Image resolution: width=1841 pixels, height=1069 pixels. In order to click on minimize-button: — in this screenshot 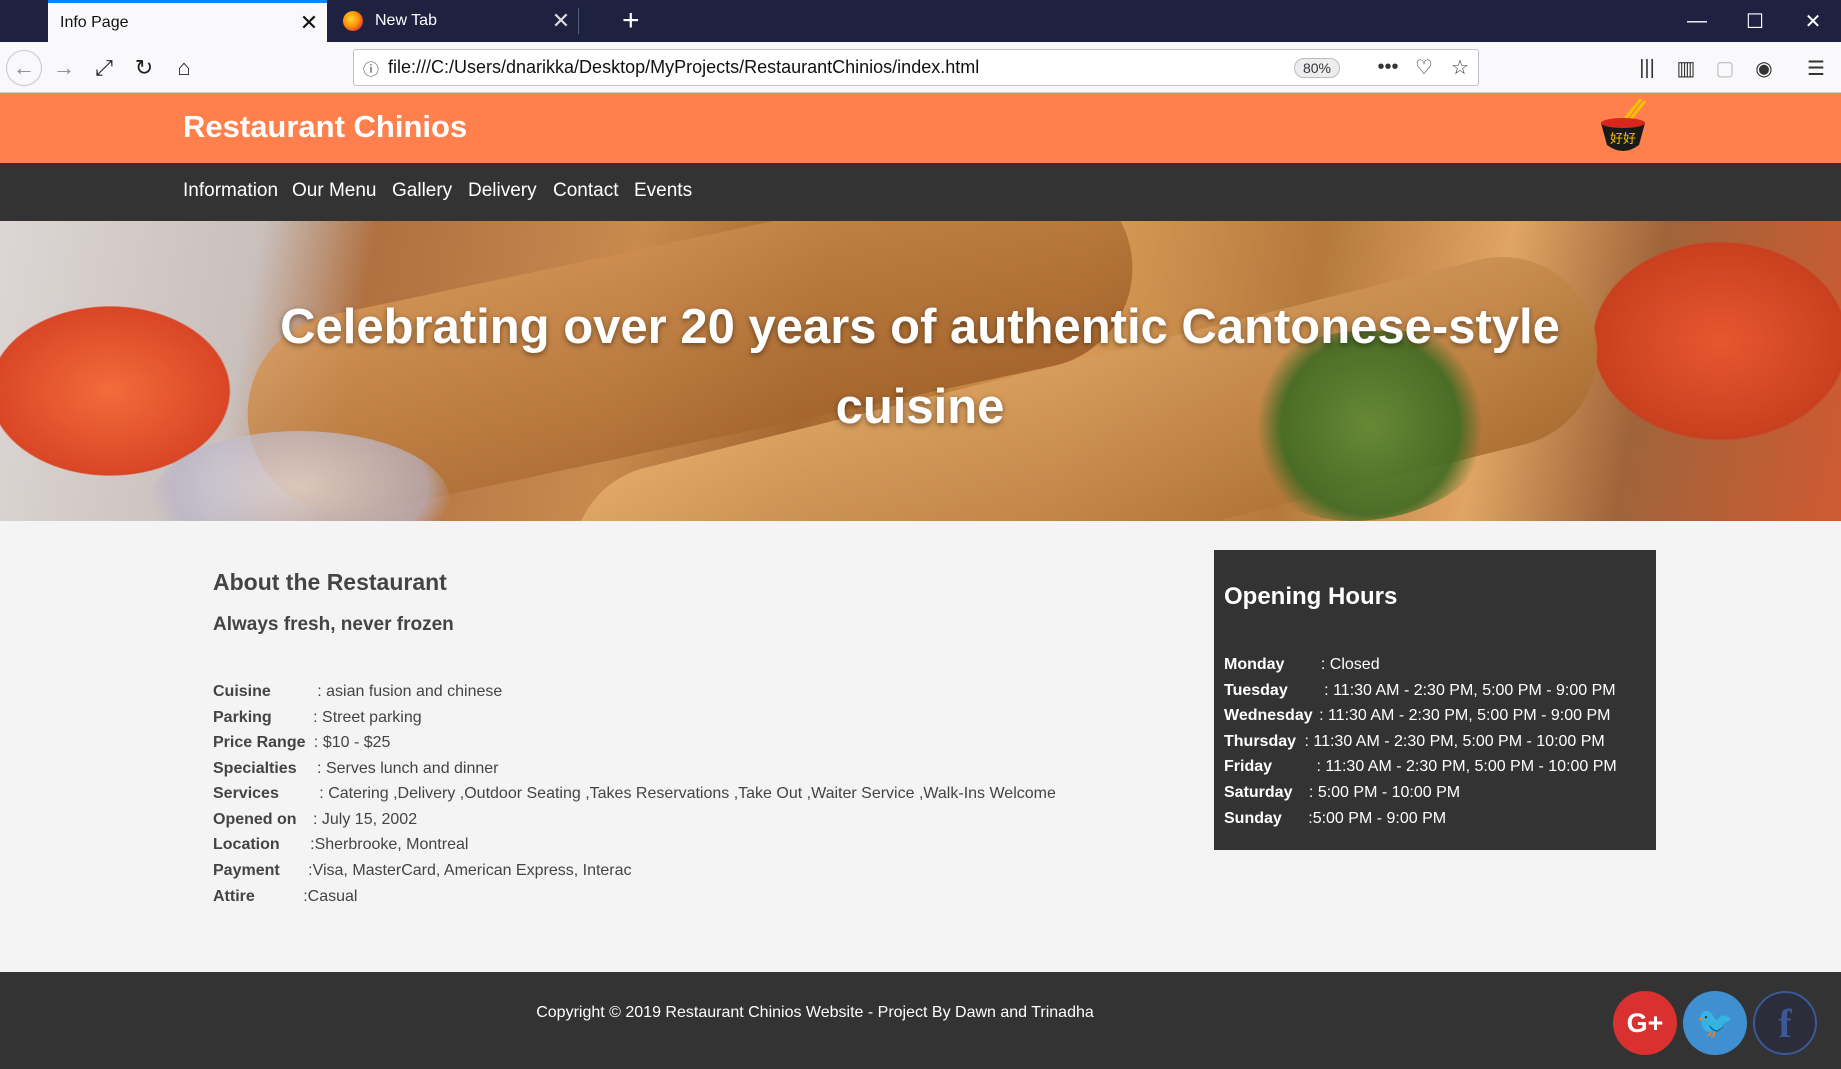, I will do `click(1697, 21)`.